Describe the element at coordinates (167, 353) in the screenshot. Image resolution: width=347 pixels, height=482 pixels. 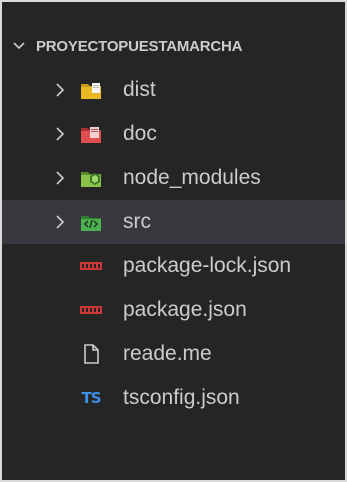
I see `tree-item-label: reade.me` at that location.